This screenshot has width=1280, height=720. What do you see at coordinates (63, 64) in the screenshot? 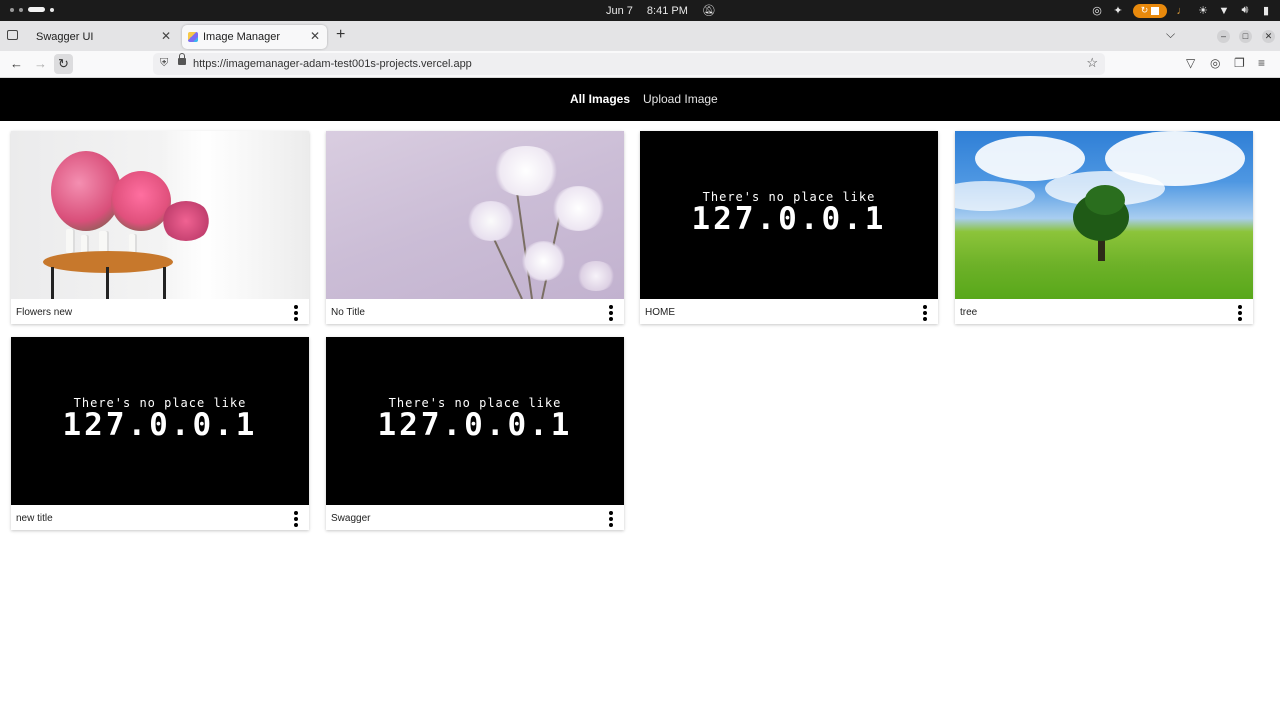
I see `reload-icon: ↻` at bounding box center [63, 64].